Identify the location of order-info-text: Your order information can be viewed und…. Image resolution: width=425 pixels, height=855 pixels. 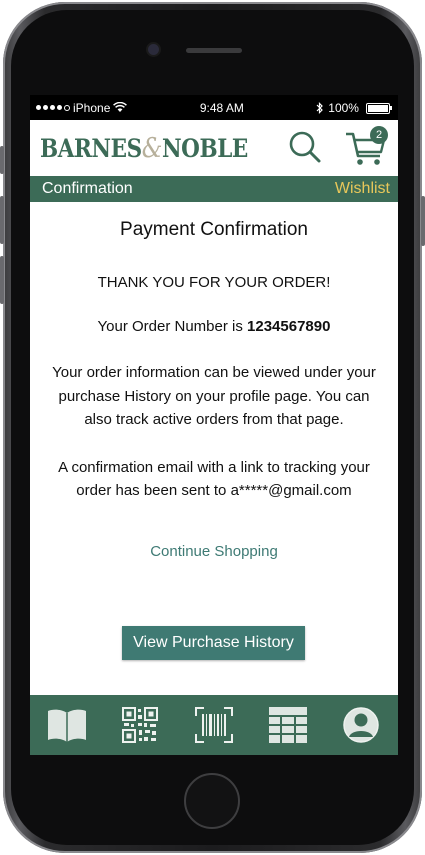
(214, 396).